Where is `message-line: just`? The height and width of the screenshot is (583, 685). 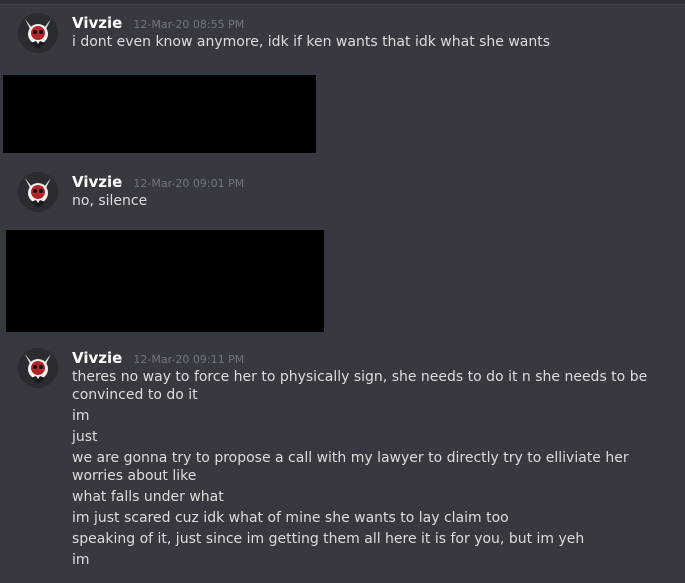 message-line: just is located at coordinates (85, 437).